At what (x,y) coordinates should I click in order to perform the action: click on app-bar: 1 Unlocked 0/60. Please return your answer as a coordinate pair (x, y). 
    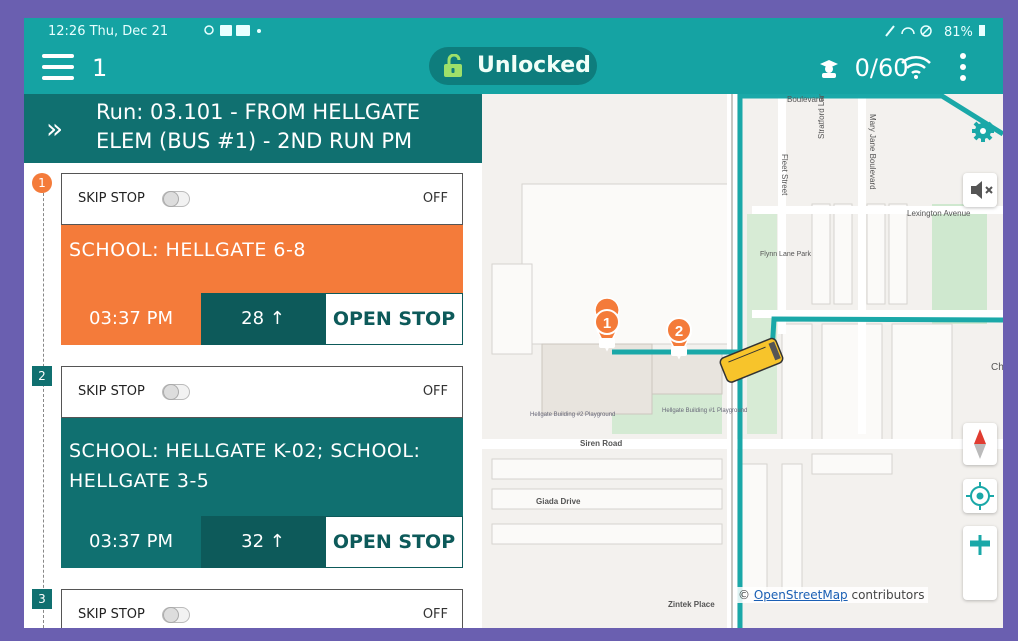
    Looking at the image, I should click on (513, 69).